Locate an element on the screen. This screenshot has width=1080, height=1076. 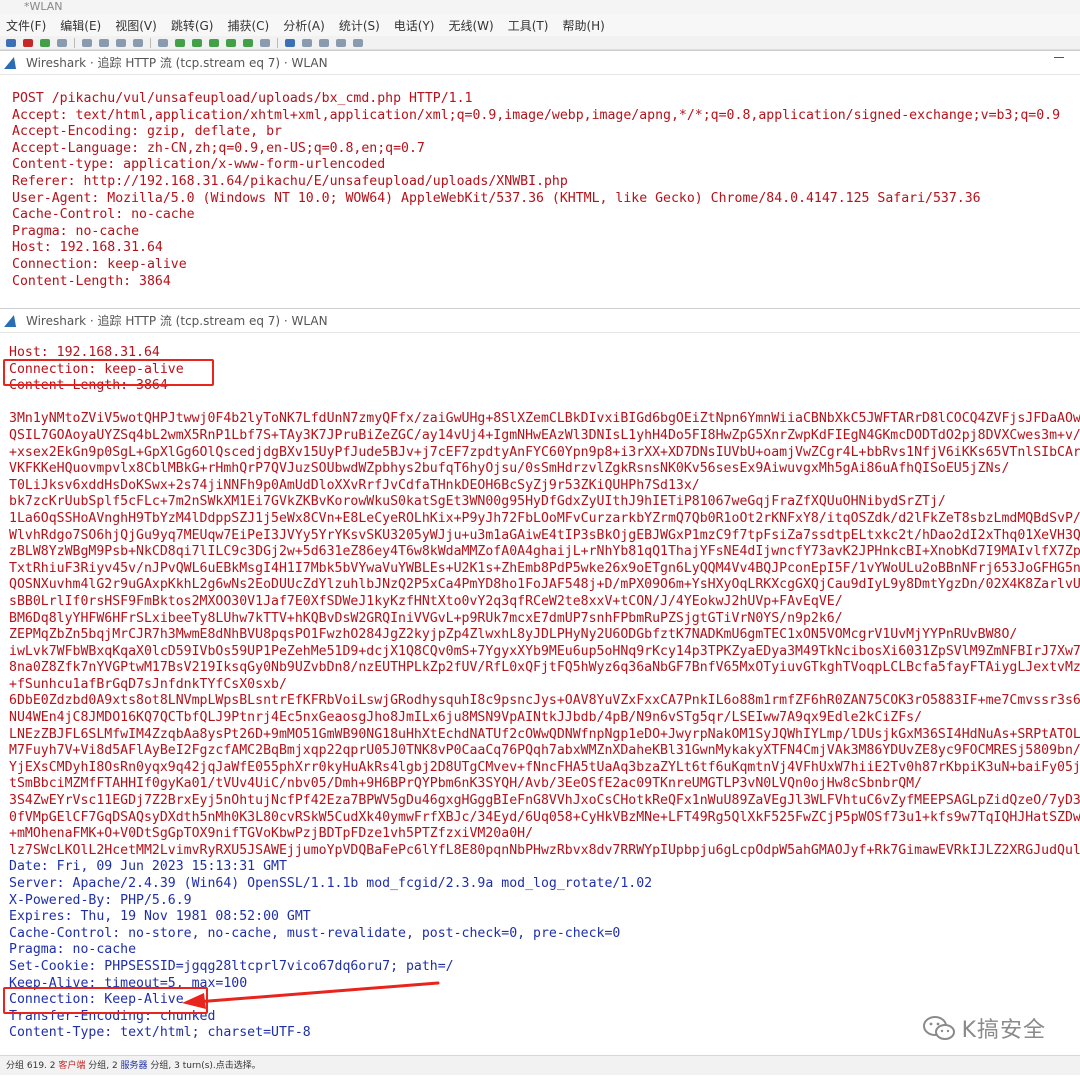
autoscroll-icon is located at coordinates (265, 42).